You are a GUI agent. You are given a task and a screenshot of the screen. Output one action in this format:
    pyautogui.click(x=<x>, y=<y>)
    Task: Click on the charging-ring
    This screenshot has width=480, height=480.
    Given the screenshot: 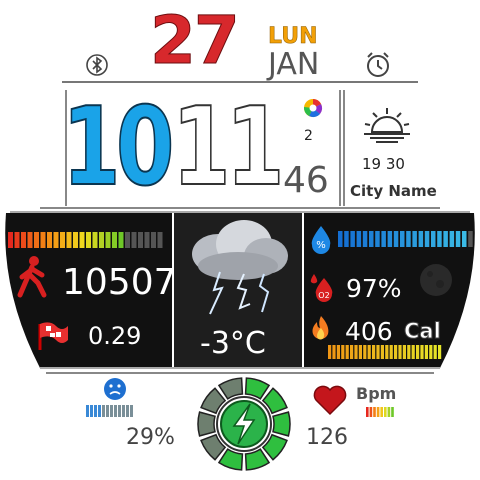 What is the action you would take?
    pyautogui.click(x=244, y=424)
    